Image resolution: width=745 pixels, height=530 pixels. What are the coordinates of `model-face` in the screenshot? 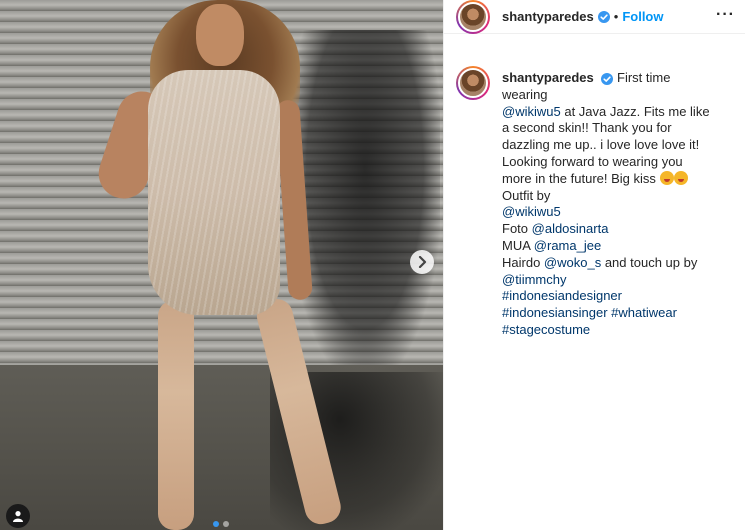 It's located at (220, 35).